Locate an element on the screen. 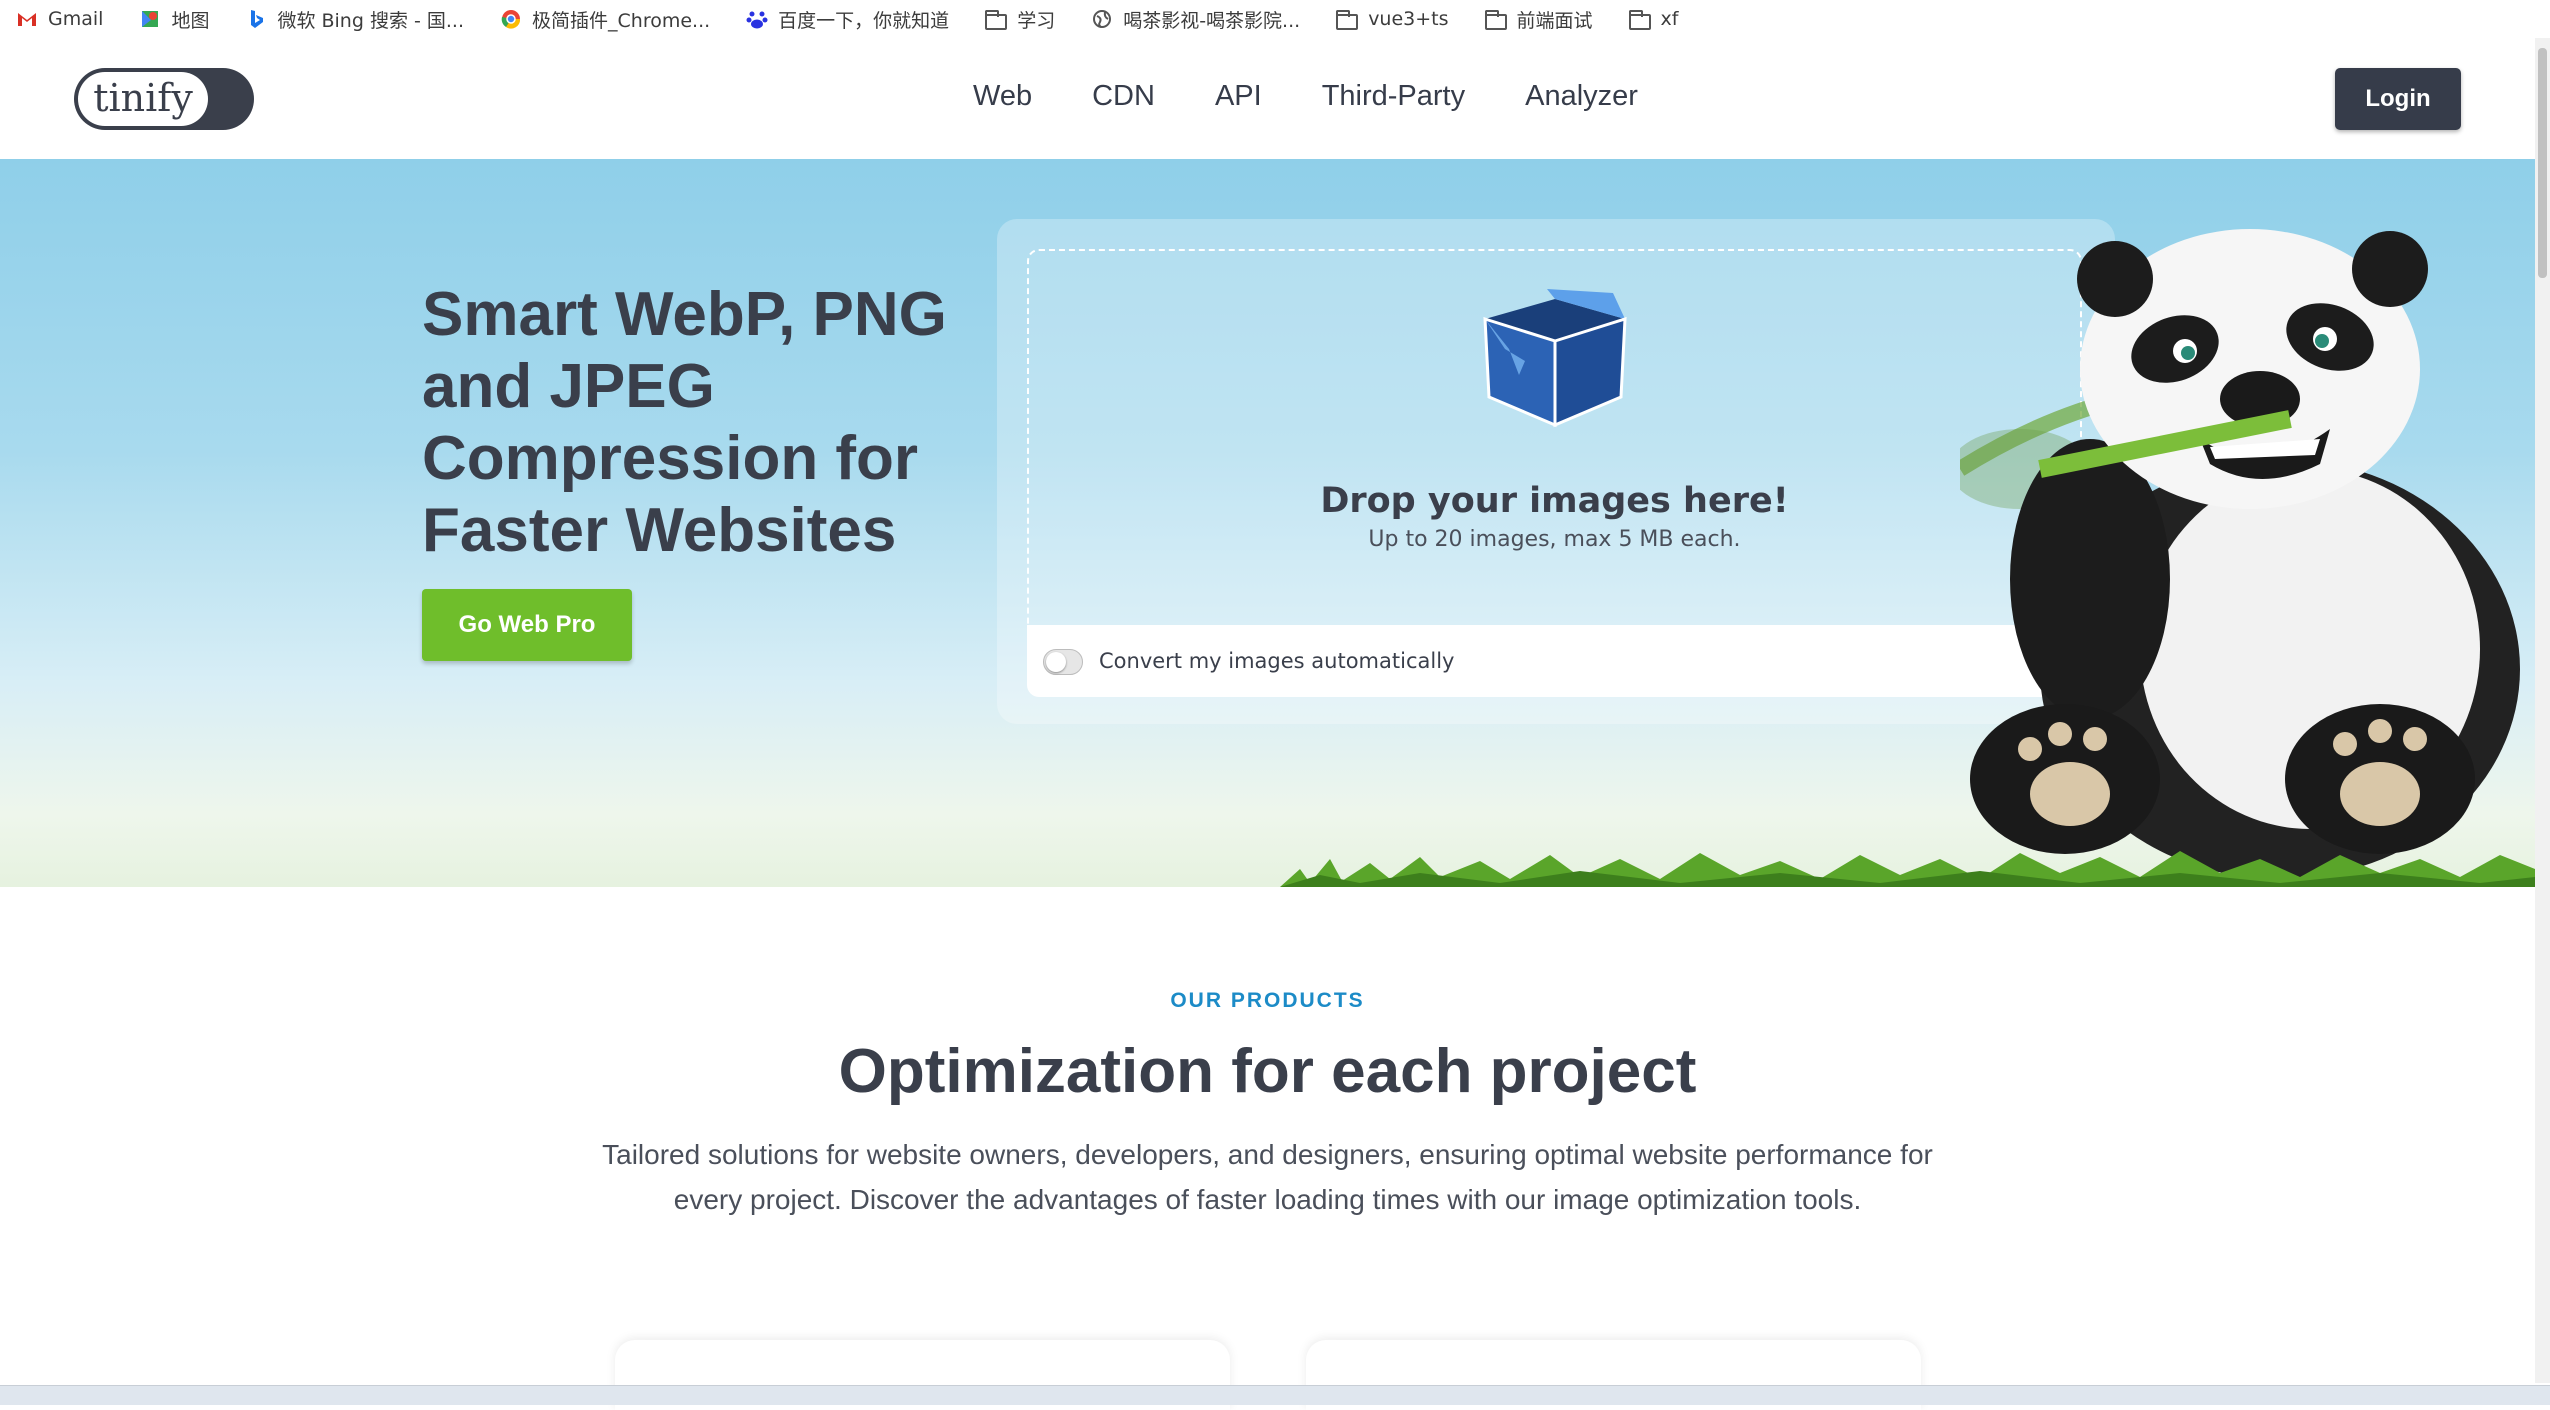  main-nav: Web CDN API Third-Party Analyzer is located at coordinates (1335, 96).